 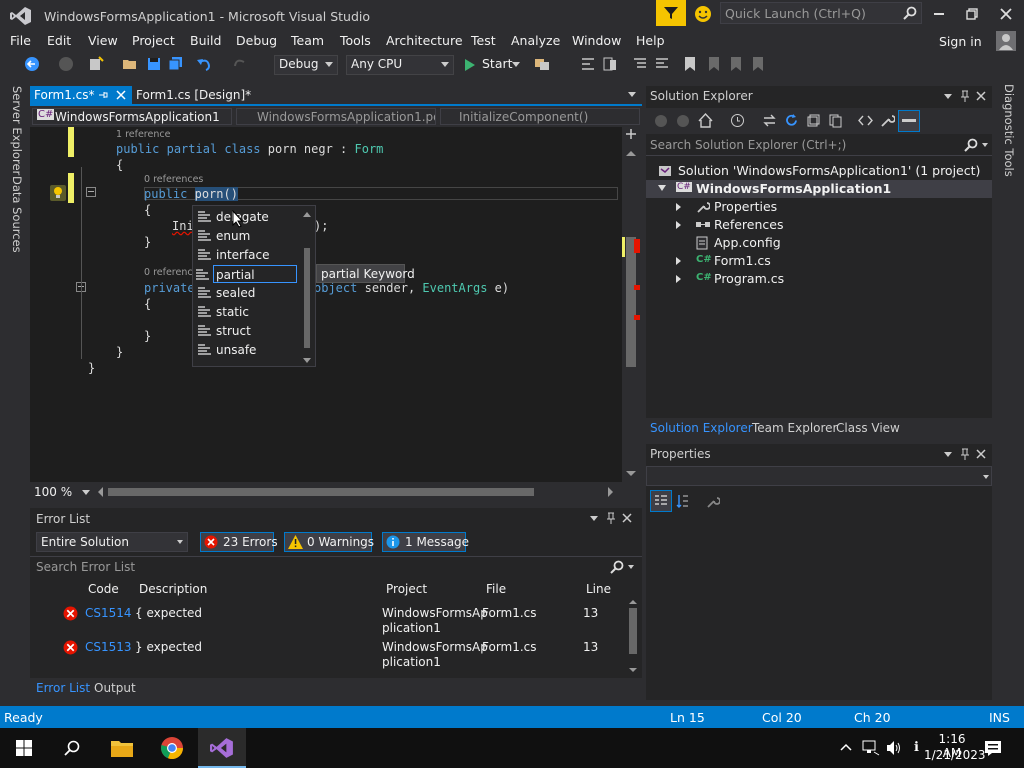 I want to click on show-all-files-icon, so click(x=835, y=120).